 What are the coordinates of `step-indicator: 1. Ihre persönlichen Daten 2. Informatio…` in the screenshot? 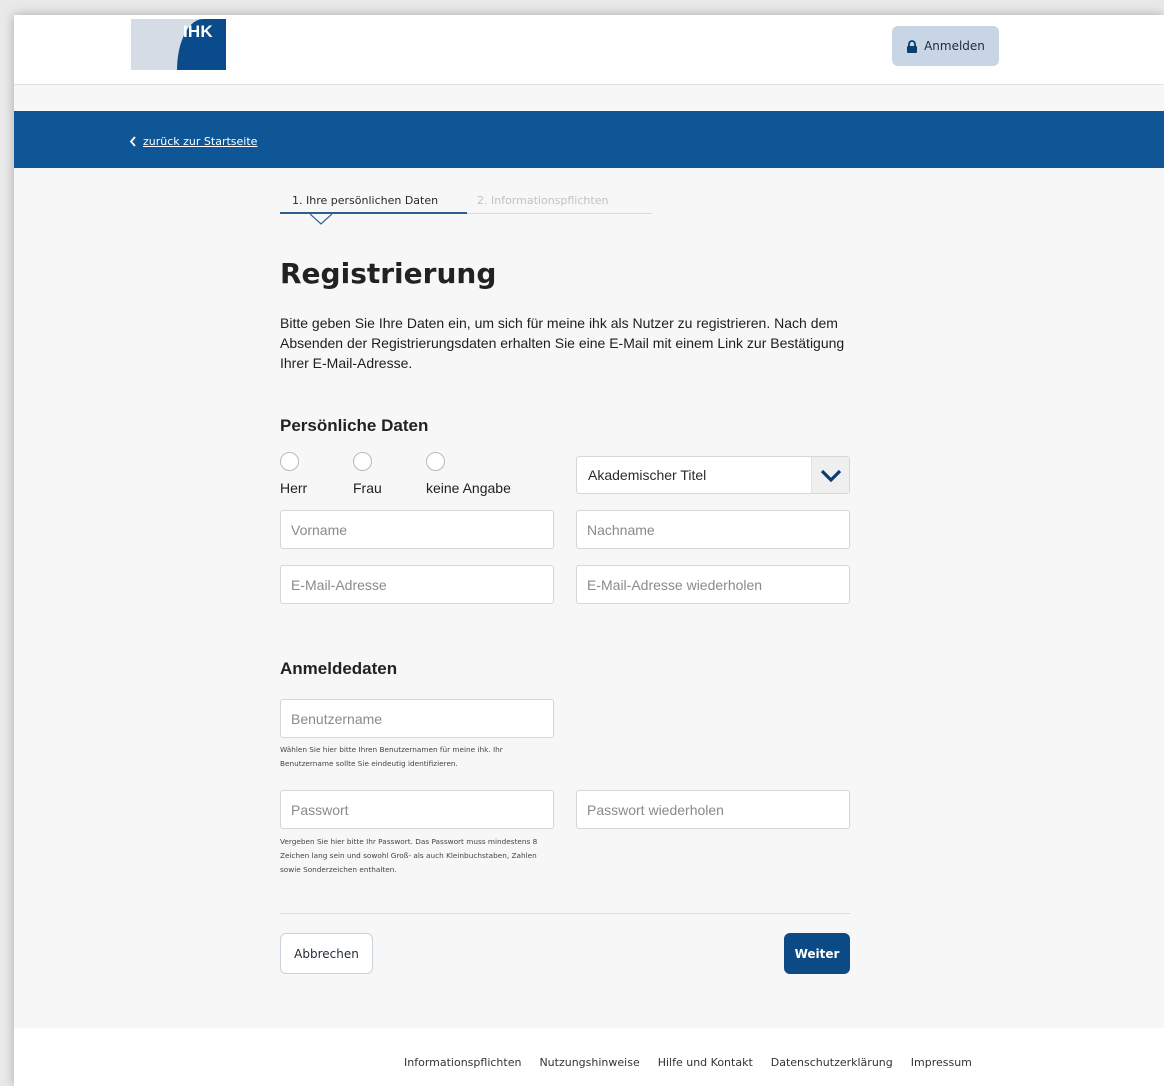 It's located at (466, 211).